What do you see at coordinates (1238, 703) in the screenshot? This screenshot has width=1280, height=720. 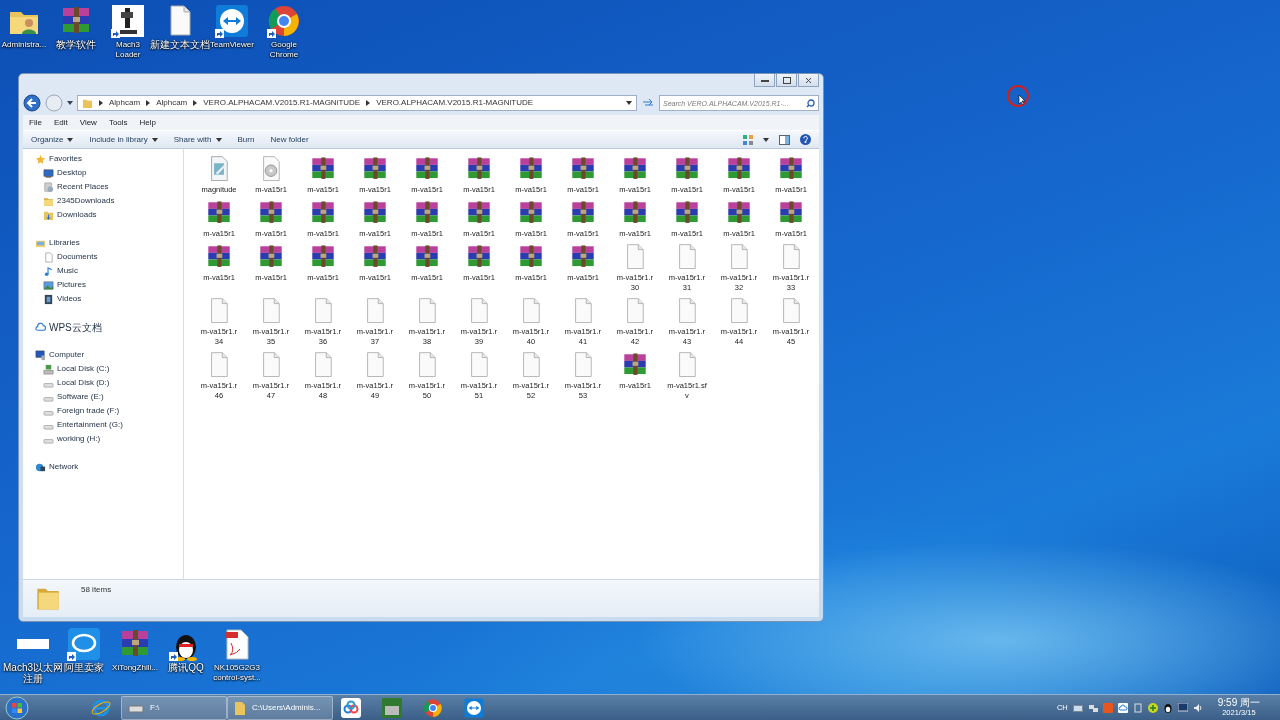 I see `clock-time: 9:59 周一` at bounding box center [1238, 703].